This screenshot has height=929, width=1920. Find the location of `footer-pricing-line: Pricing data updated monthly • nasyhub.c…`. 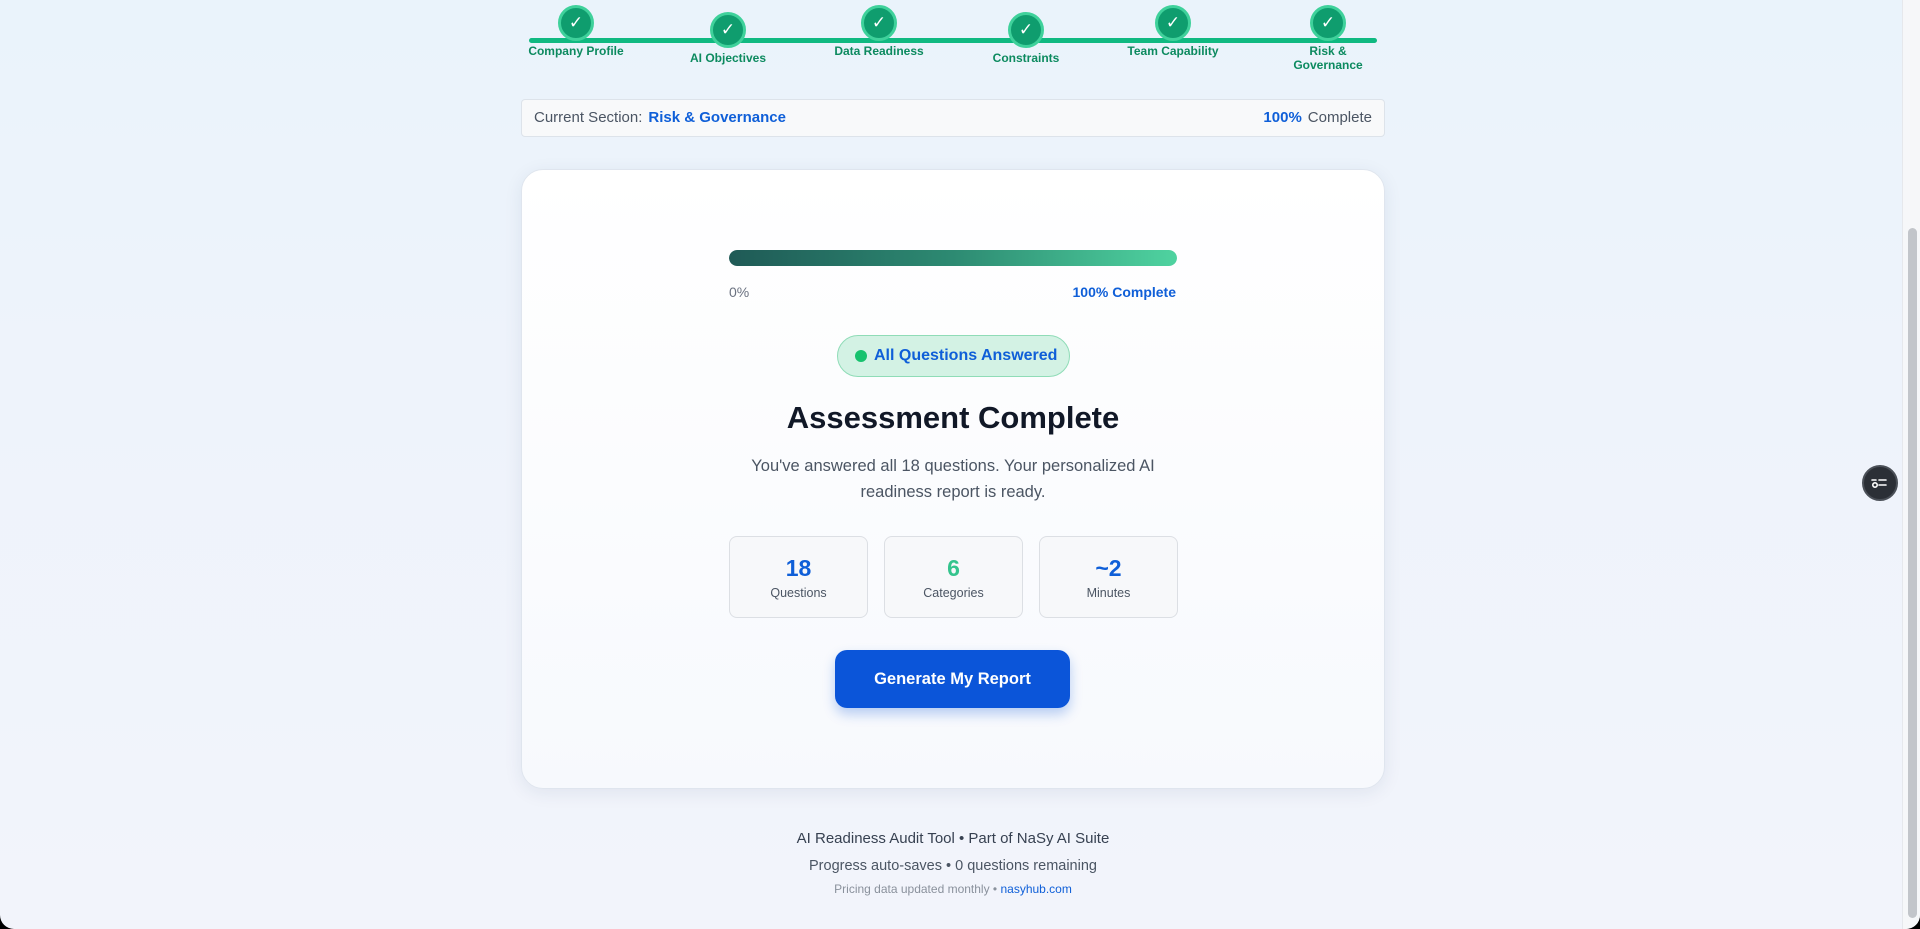

footer-pricing-line: Pricing data updated monthly • nasyhub.c… is located at coordinates (953, 889).